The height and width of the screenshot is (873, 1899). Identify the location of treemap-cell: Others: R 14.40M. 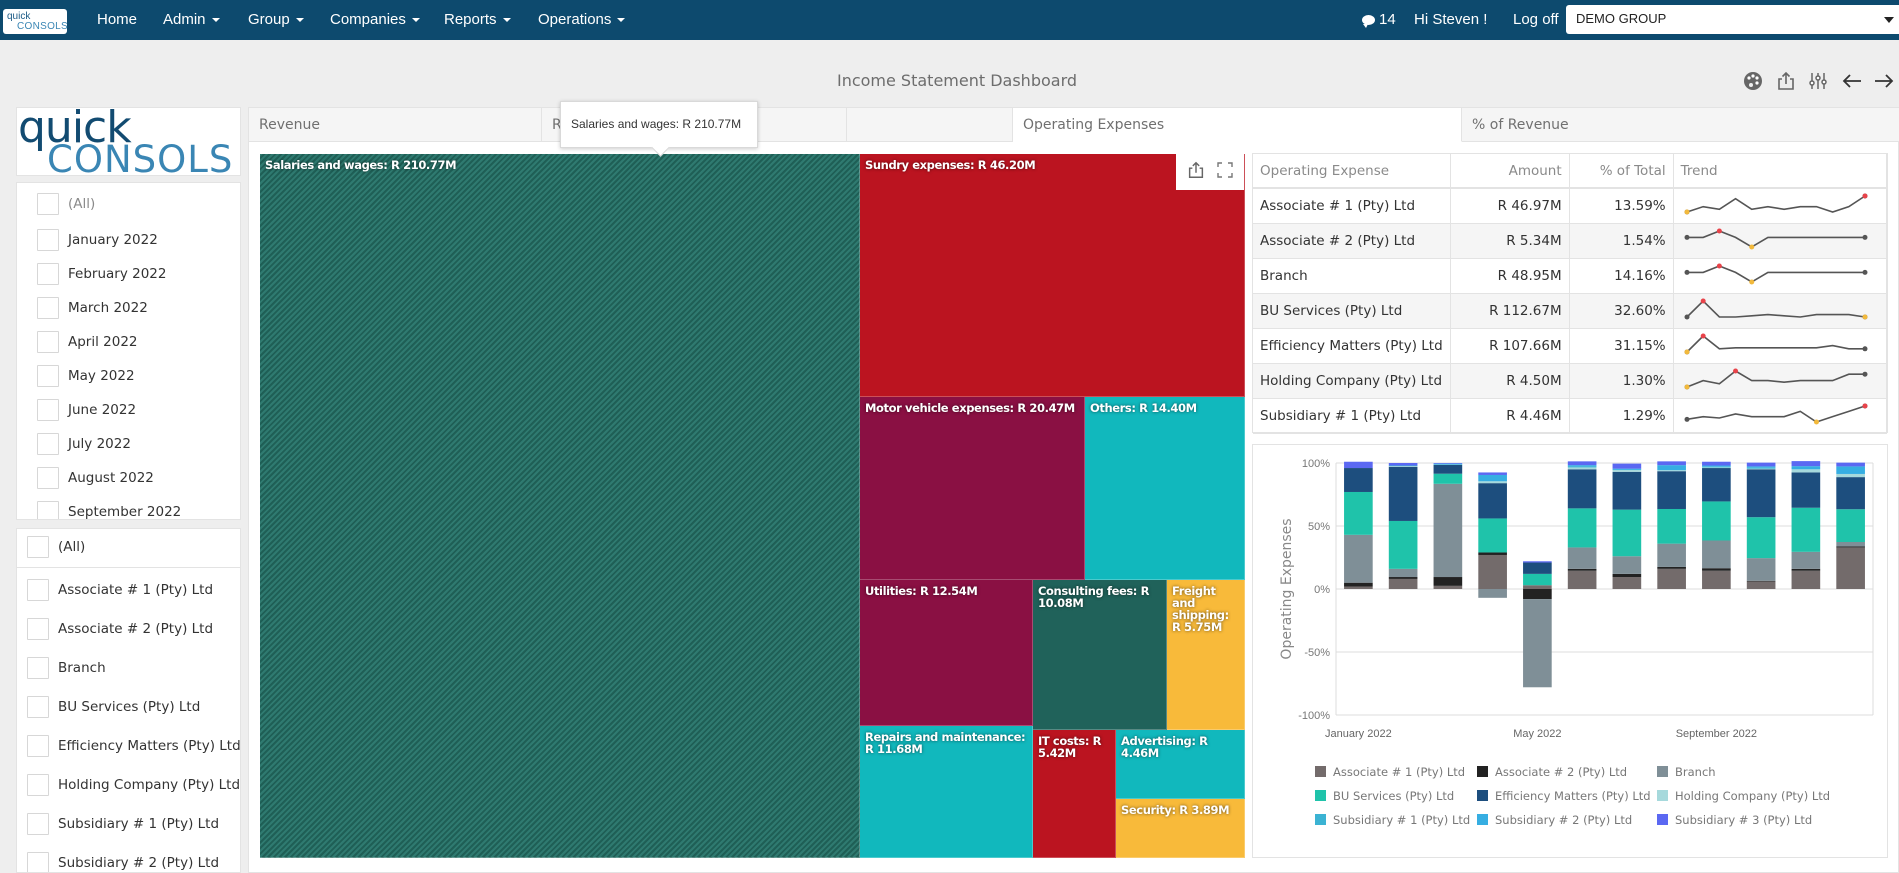
(1165, 488).